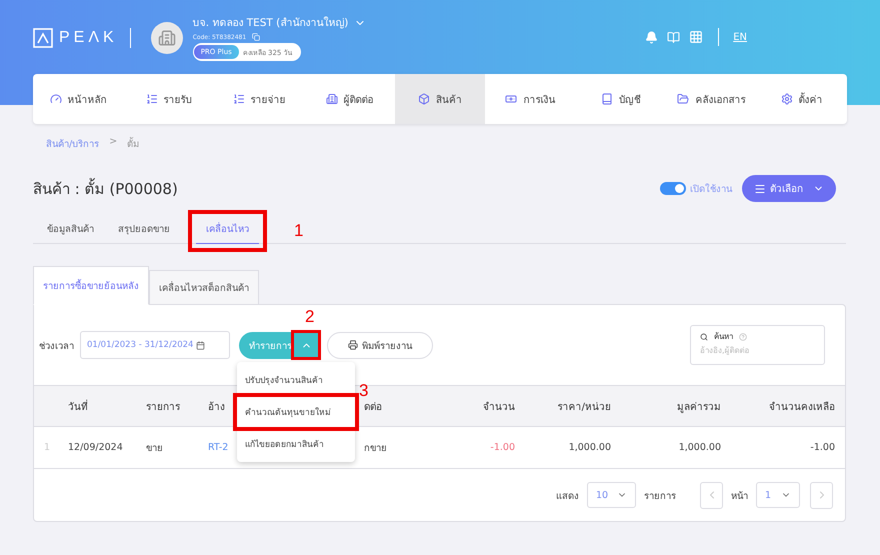 This screenshot has width=880, height=555. Describe the element at coordinates (306, 345) in the screenshot. I see `dropdown-toggle` at that location.